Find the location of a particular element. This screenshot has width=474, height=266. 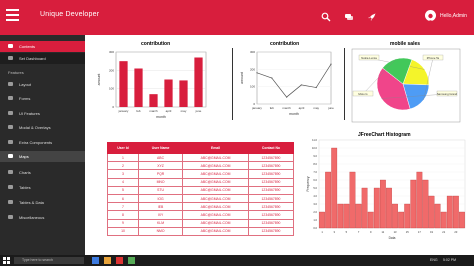

modal-icon is located at coordinates (10, 127).